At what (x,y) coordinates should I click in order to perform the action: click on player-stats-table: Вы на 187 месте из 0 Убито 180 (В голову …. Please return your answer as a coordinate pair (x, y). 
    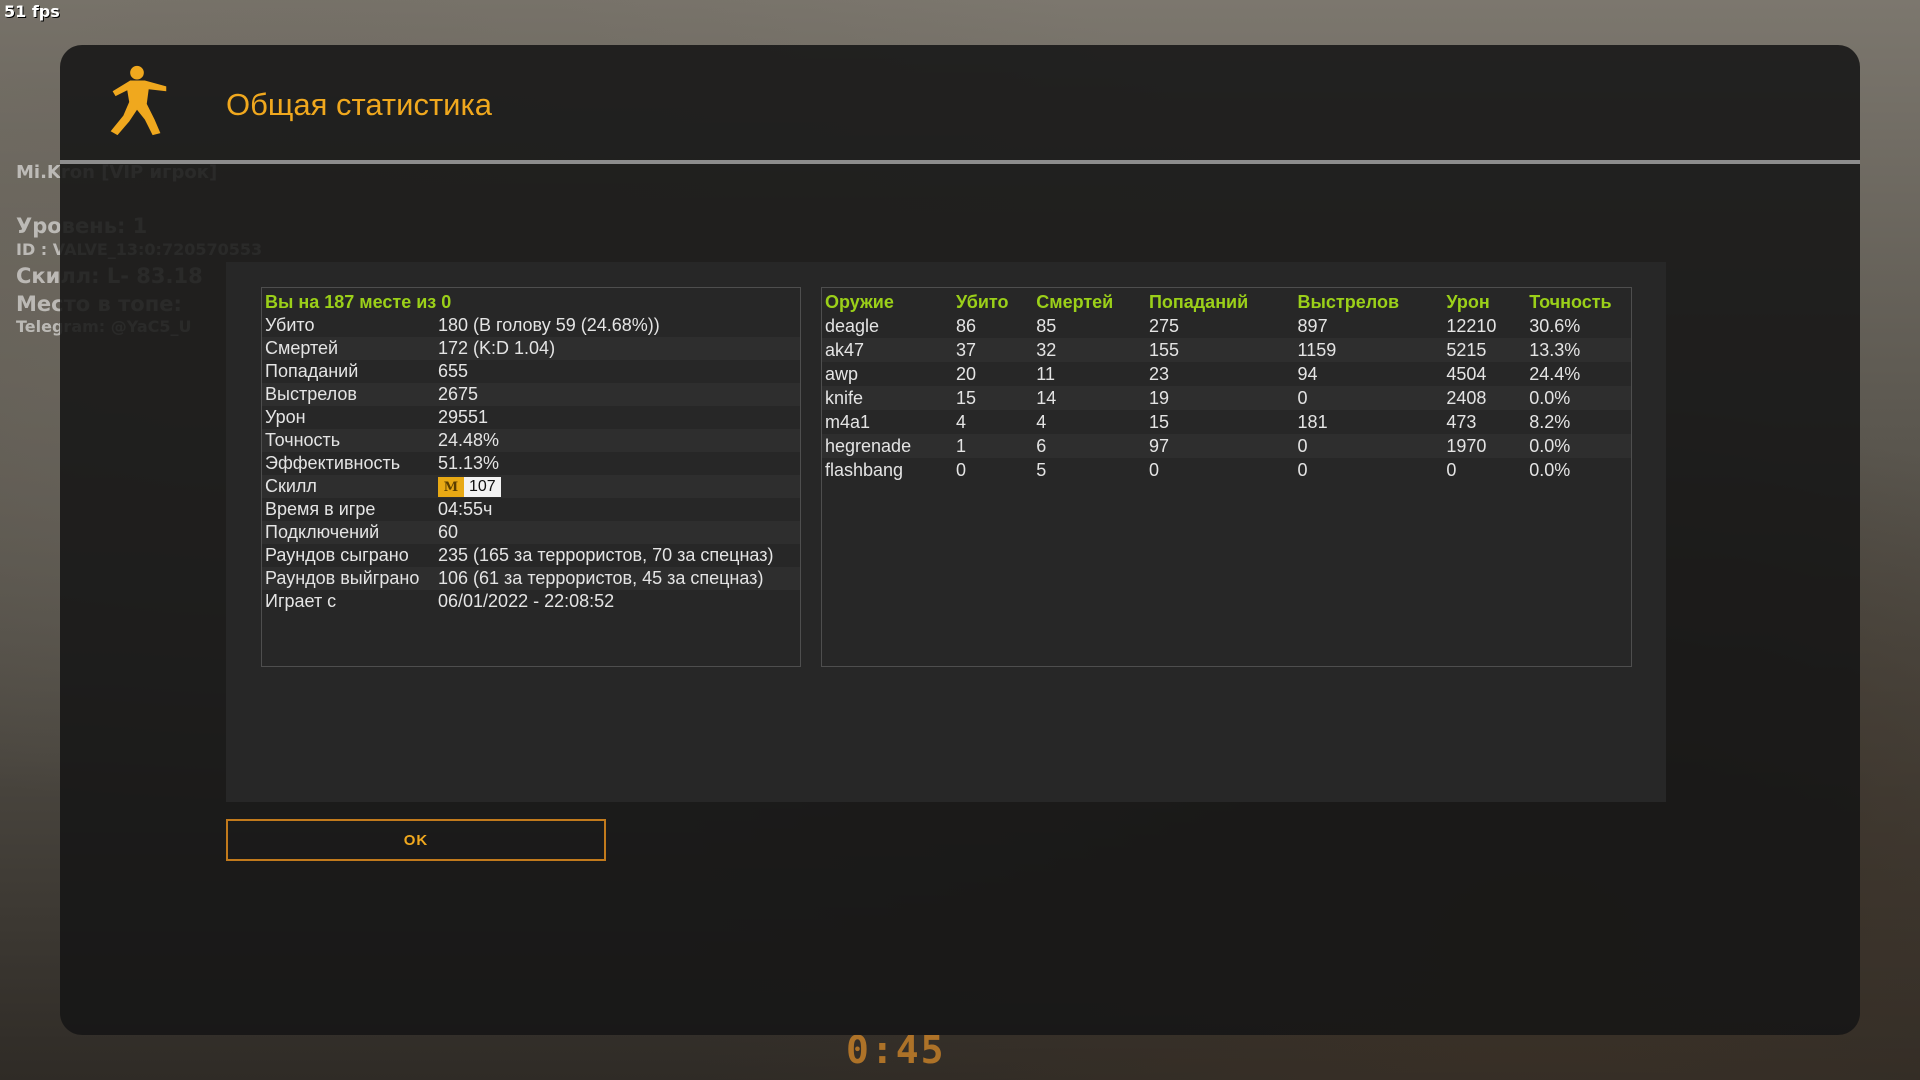
    Looking at the image, I should click on (531, 477).